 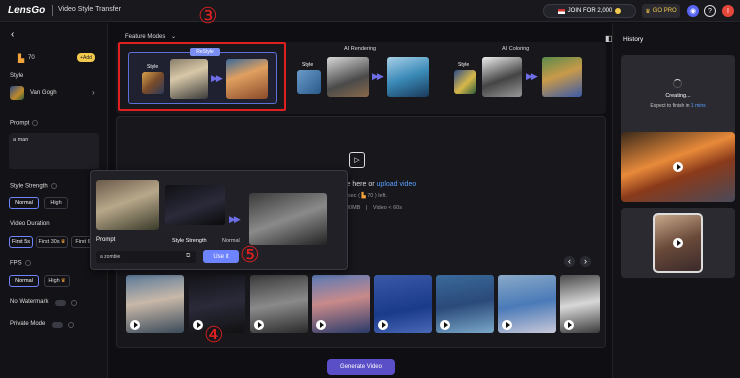 I want to click on fps-normal-option: Normal, so click(x=24, y=281).